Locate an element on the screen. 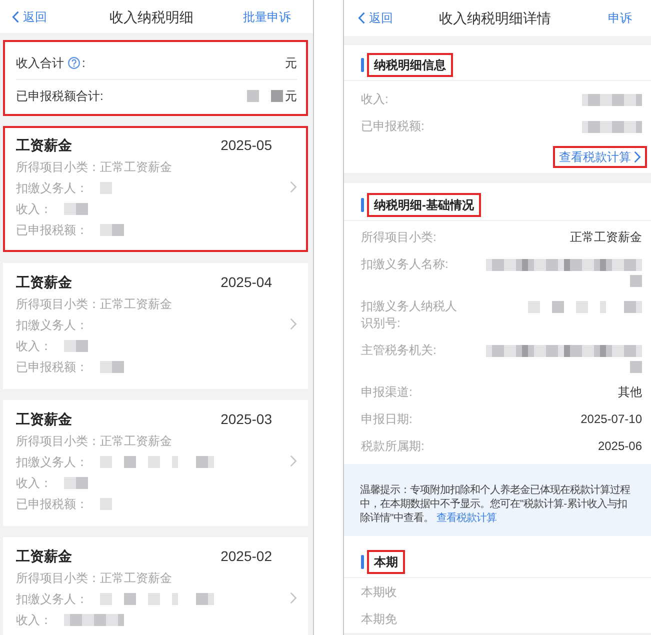  income-record-card: 工资薪金 2025-05 所得项目小类：正常工资薪金 扣缴义务人： 收入： 已申报税额： is located at coordinates (155, 189).